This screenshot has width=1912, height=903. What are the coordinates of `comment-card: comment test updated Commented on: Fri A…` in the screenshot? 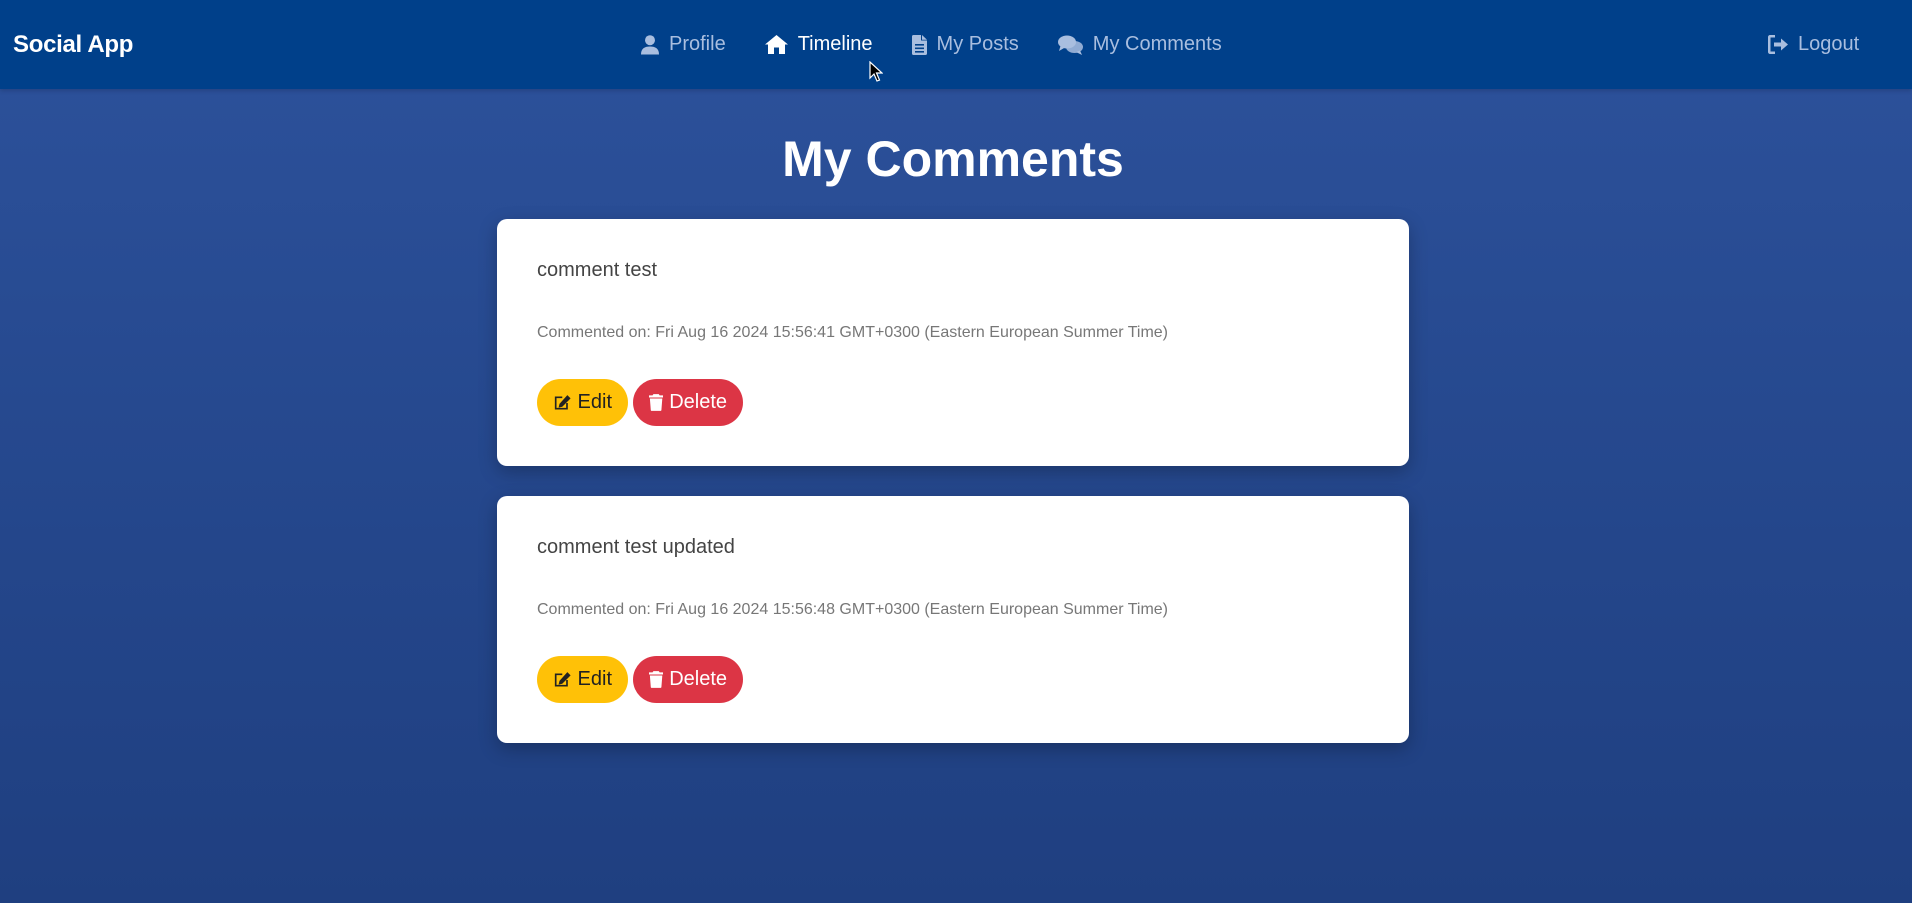 It's located at (953, 619).